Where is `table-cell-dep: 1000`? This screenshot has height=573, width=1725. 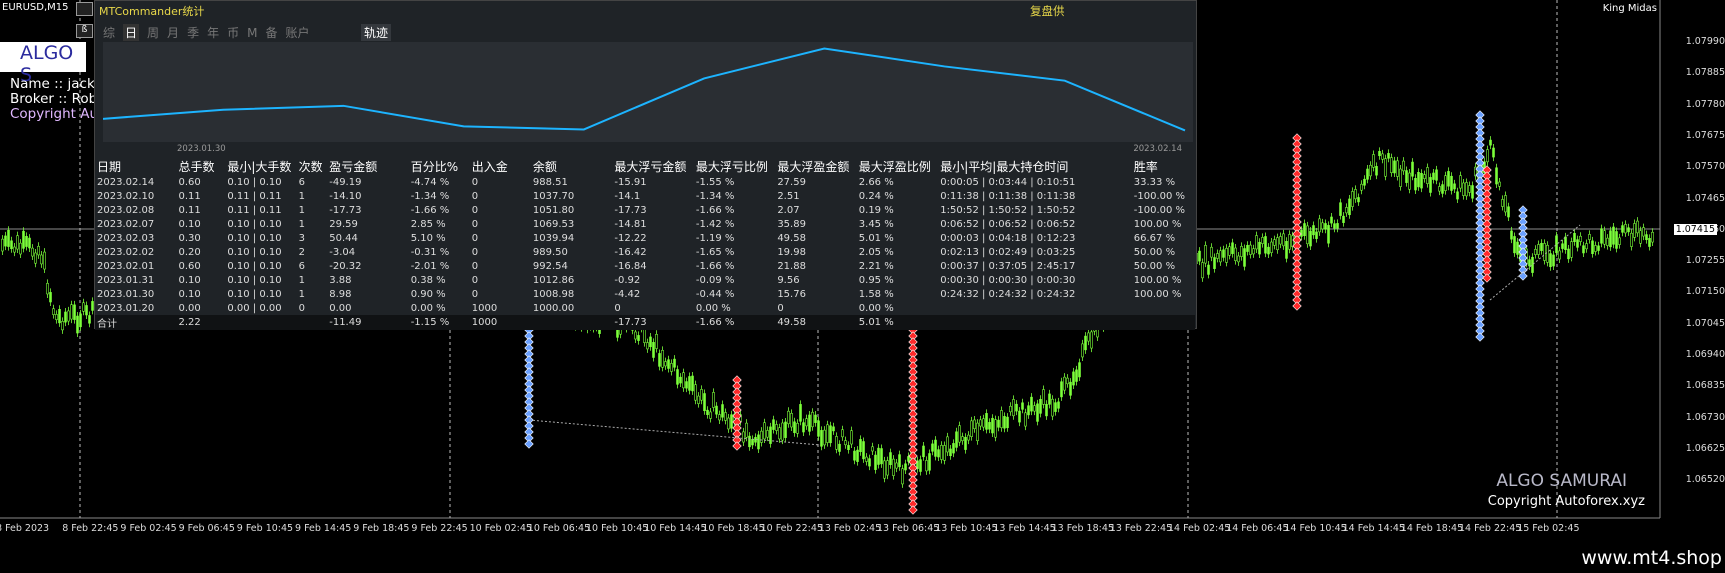
table-cell-dep: 1000 is located at coordinates (484, 308).